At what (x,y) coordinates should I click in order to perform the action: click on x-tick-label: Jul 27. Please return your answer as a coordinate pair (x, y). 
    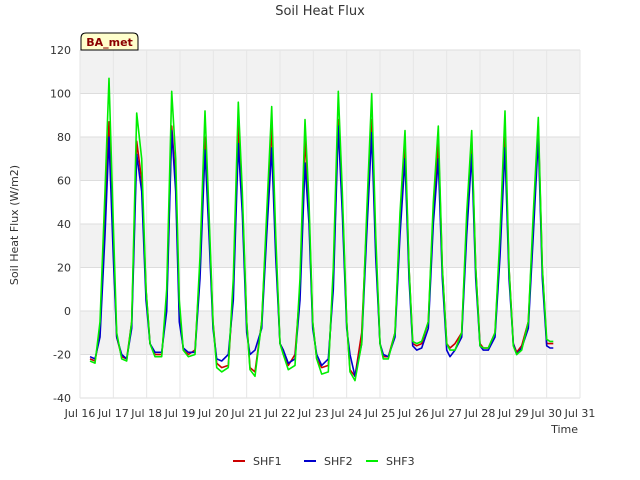
    Looking at the image, I should click on (446, 413).